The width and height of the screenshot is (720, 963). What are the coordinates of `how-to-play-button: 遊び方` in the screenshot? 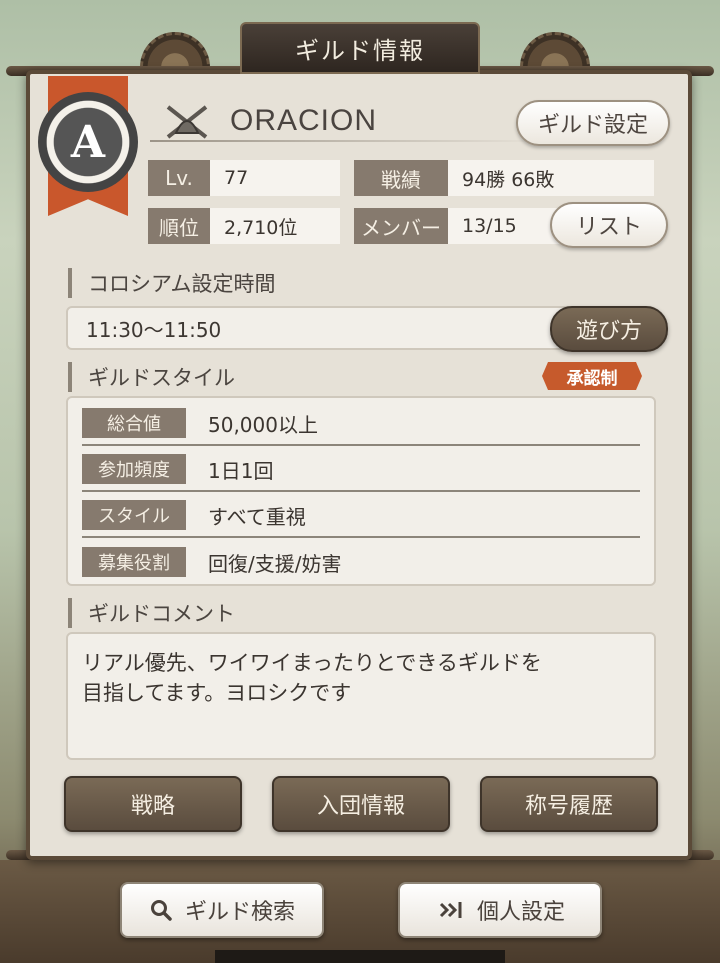 It's located at (609, 329).